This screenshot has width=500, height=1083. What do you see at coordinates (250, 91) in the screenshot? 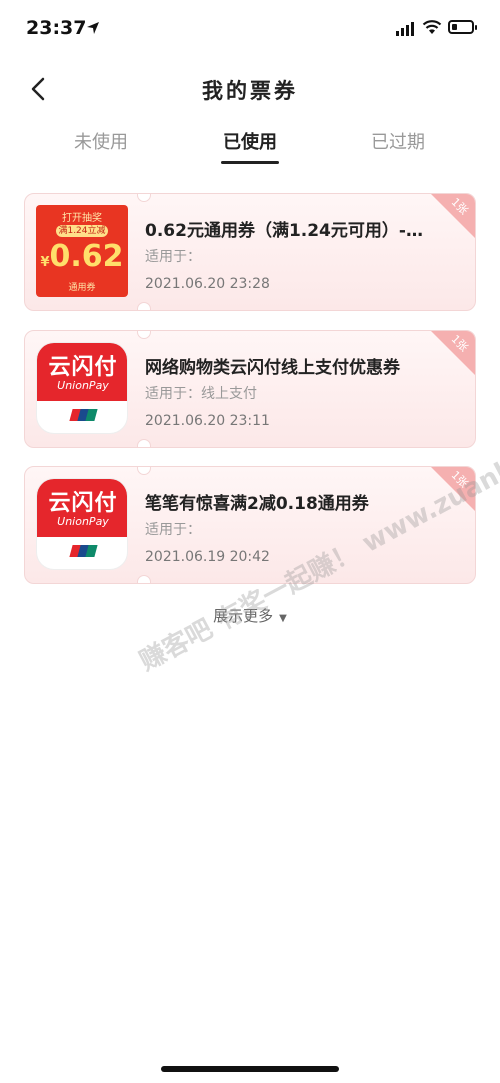
I see `page-title: 我的票券` at bounding box center [250, 91].